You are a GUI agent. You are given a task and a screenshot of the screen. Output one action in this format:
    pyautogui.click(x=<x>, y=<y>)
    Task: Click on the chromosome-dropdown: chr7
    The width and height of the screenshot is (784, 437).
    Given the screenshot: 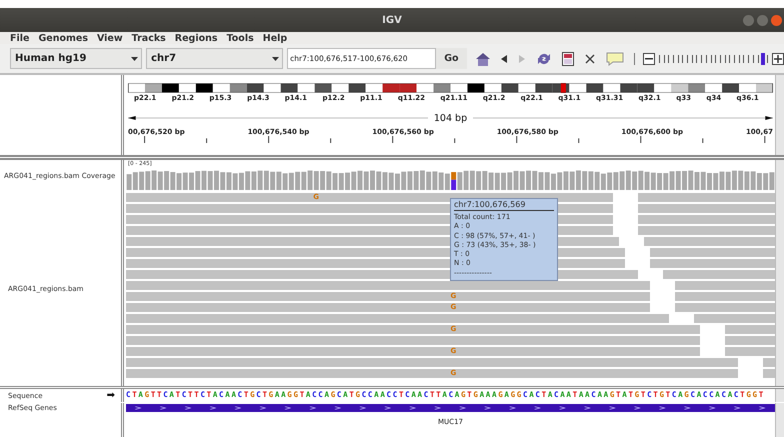 What is the action you would take?
    pyautogui.click(x=215, y=58)
    